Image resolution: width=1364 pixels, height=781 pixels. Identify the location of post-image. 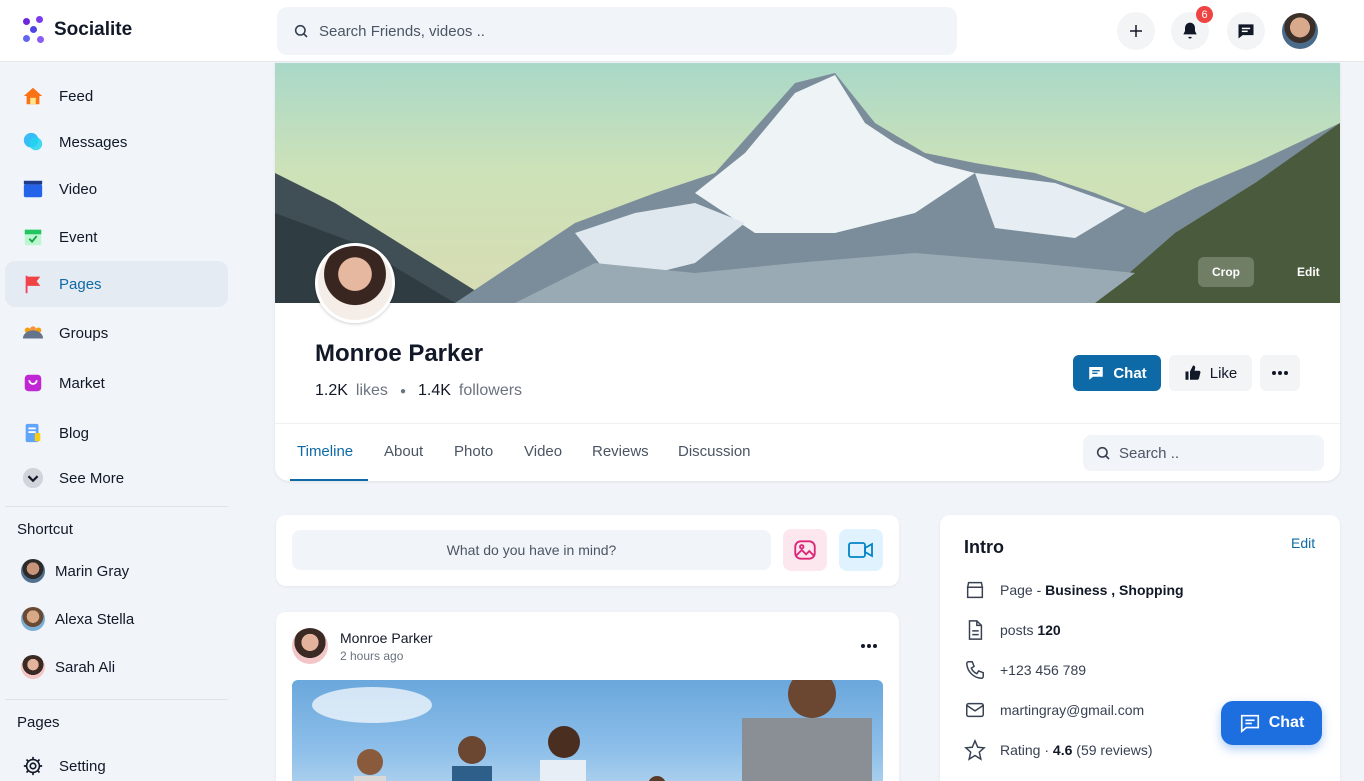
(587, 730).